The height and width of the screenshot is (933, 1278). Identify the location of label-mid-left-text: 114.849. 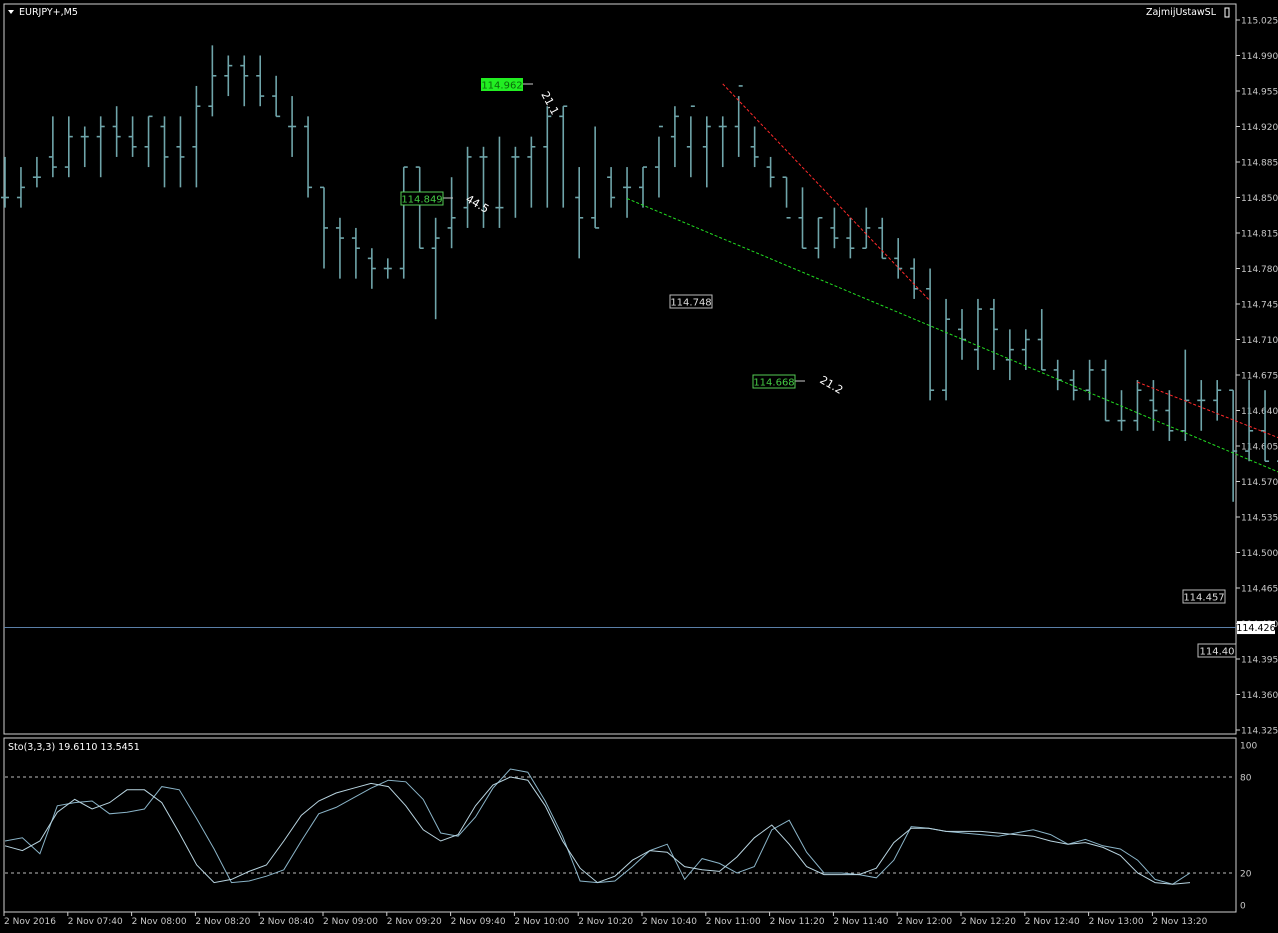
(421, 200).